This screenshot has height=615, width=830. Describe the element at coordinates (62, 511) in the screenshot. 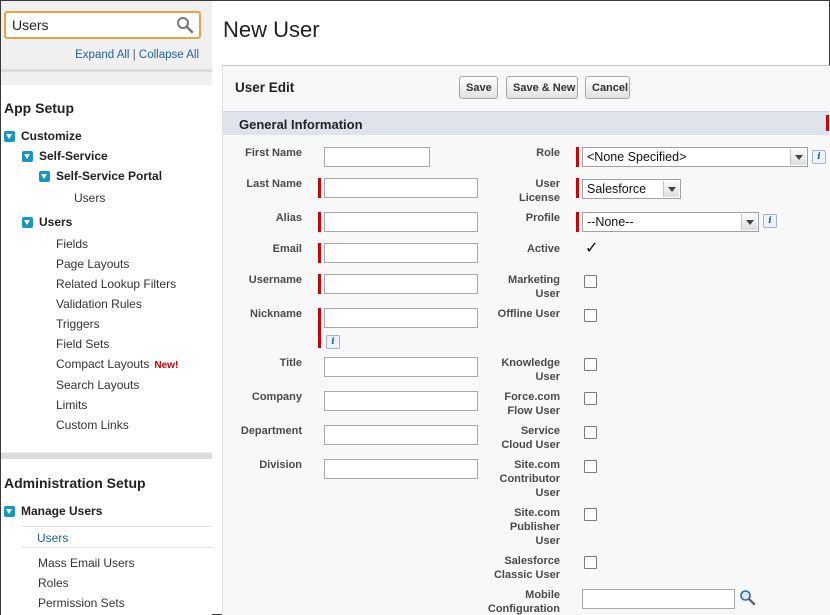

I see `sidebar-item-label: Manage Users` at that location.